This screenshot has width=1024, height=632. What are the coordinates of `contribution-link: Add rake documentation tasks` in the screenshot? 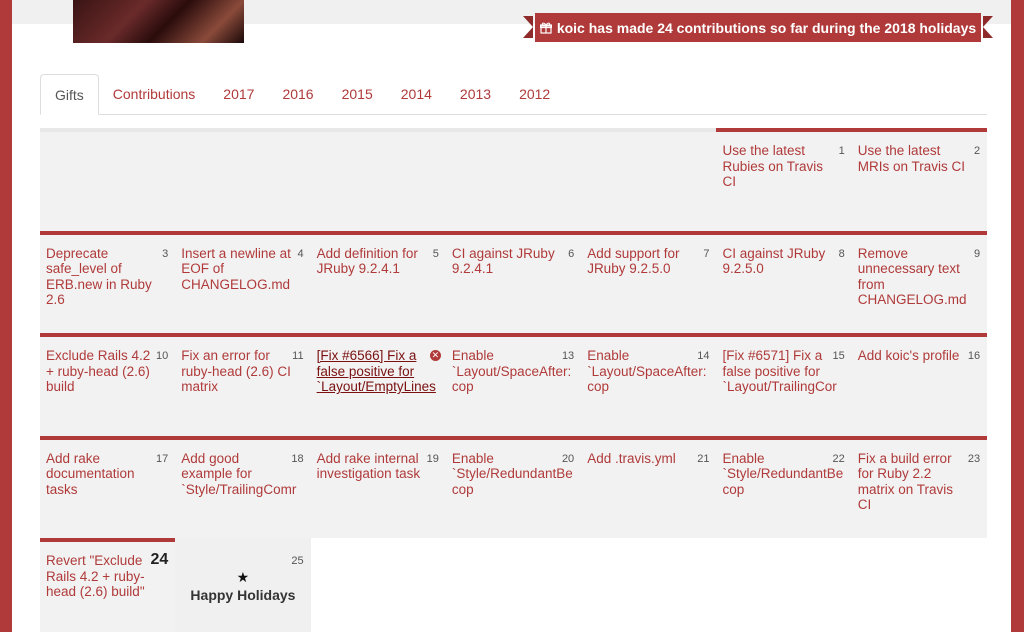 It's located at (101, 474).